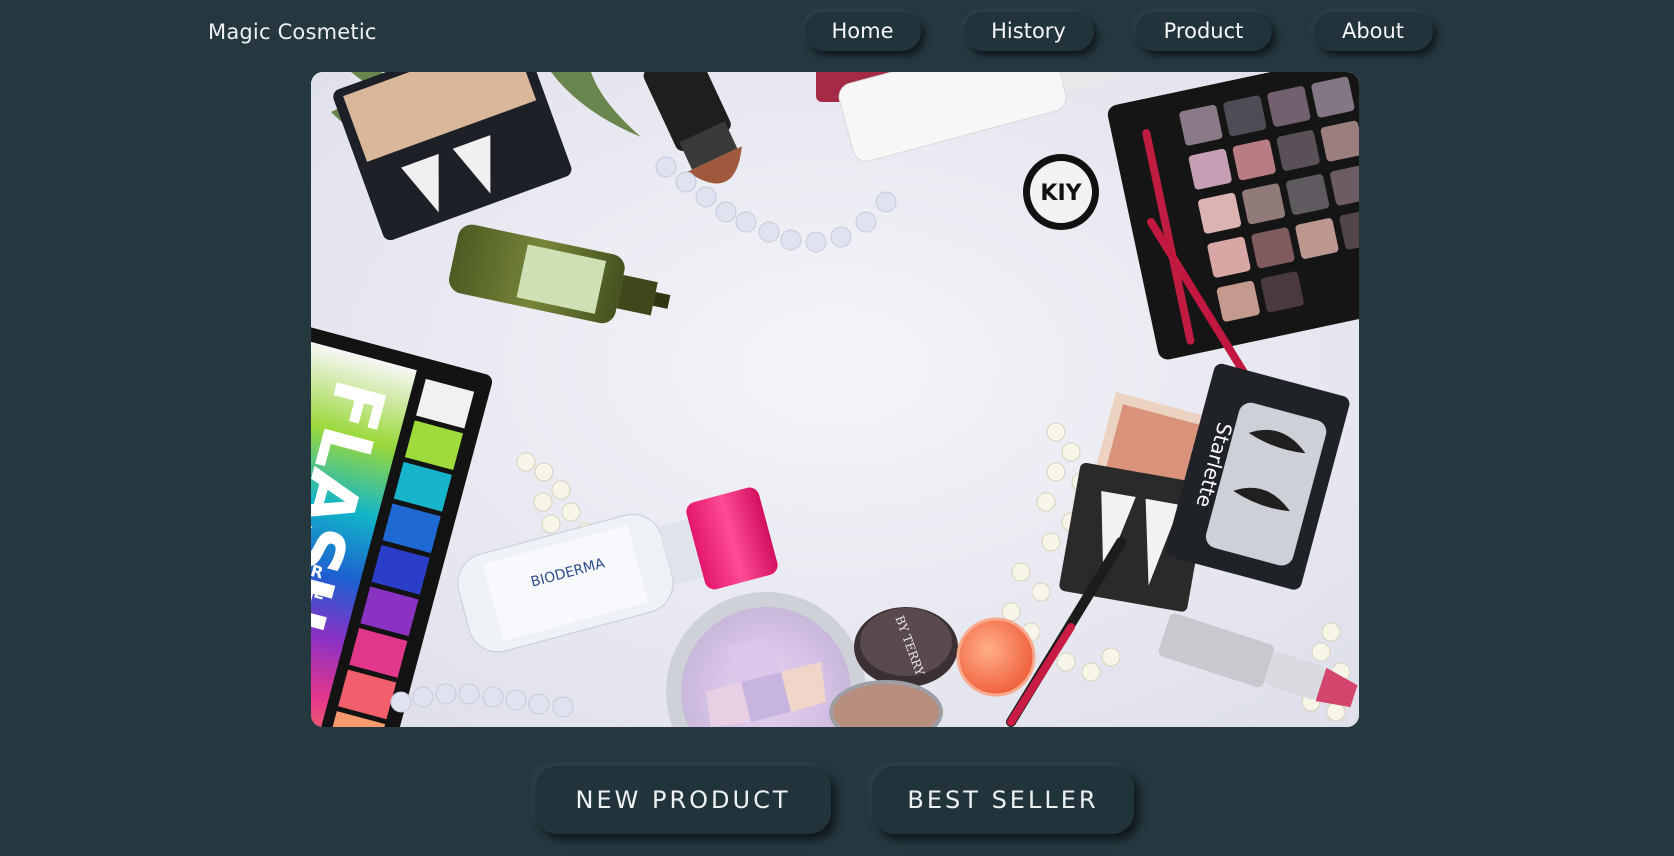 This screenshot has height=856, width=1674. What do you see at coordinates (1373, 31) in the screenshot?
I see `nav-about-button: About` at bounding box center [1373, 31].